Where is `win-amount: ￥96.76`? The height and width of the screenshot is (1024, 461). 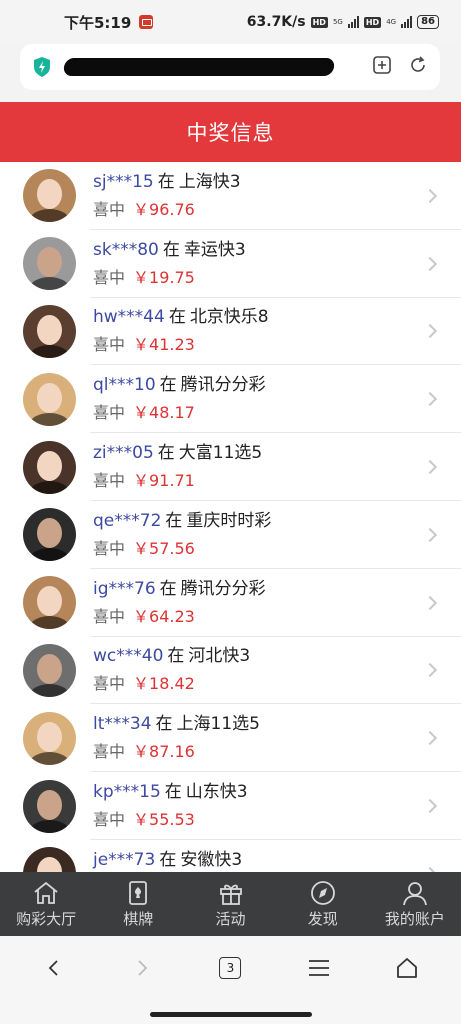 win-amount: ￥96.76 is located at coordinates (164, 209).